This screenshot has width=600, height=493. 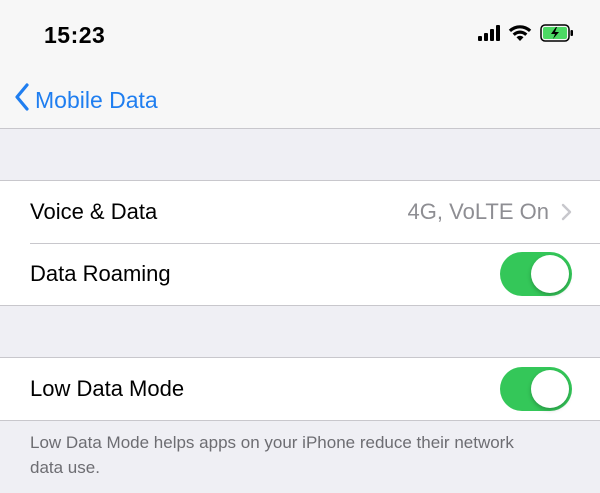 I want to click on data-roaming-toggle, so click(x=536, y=274).